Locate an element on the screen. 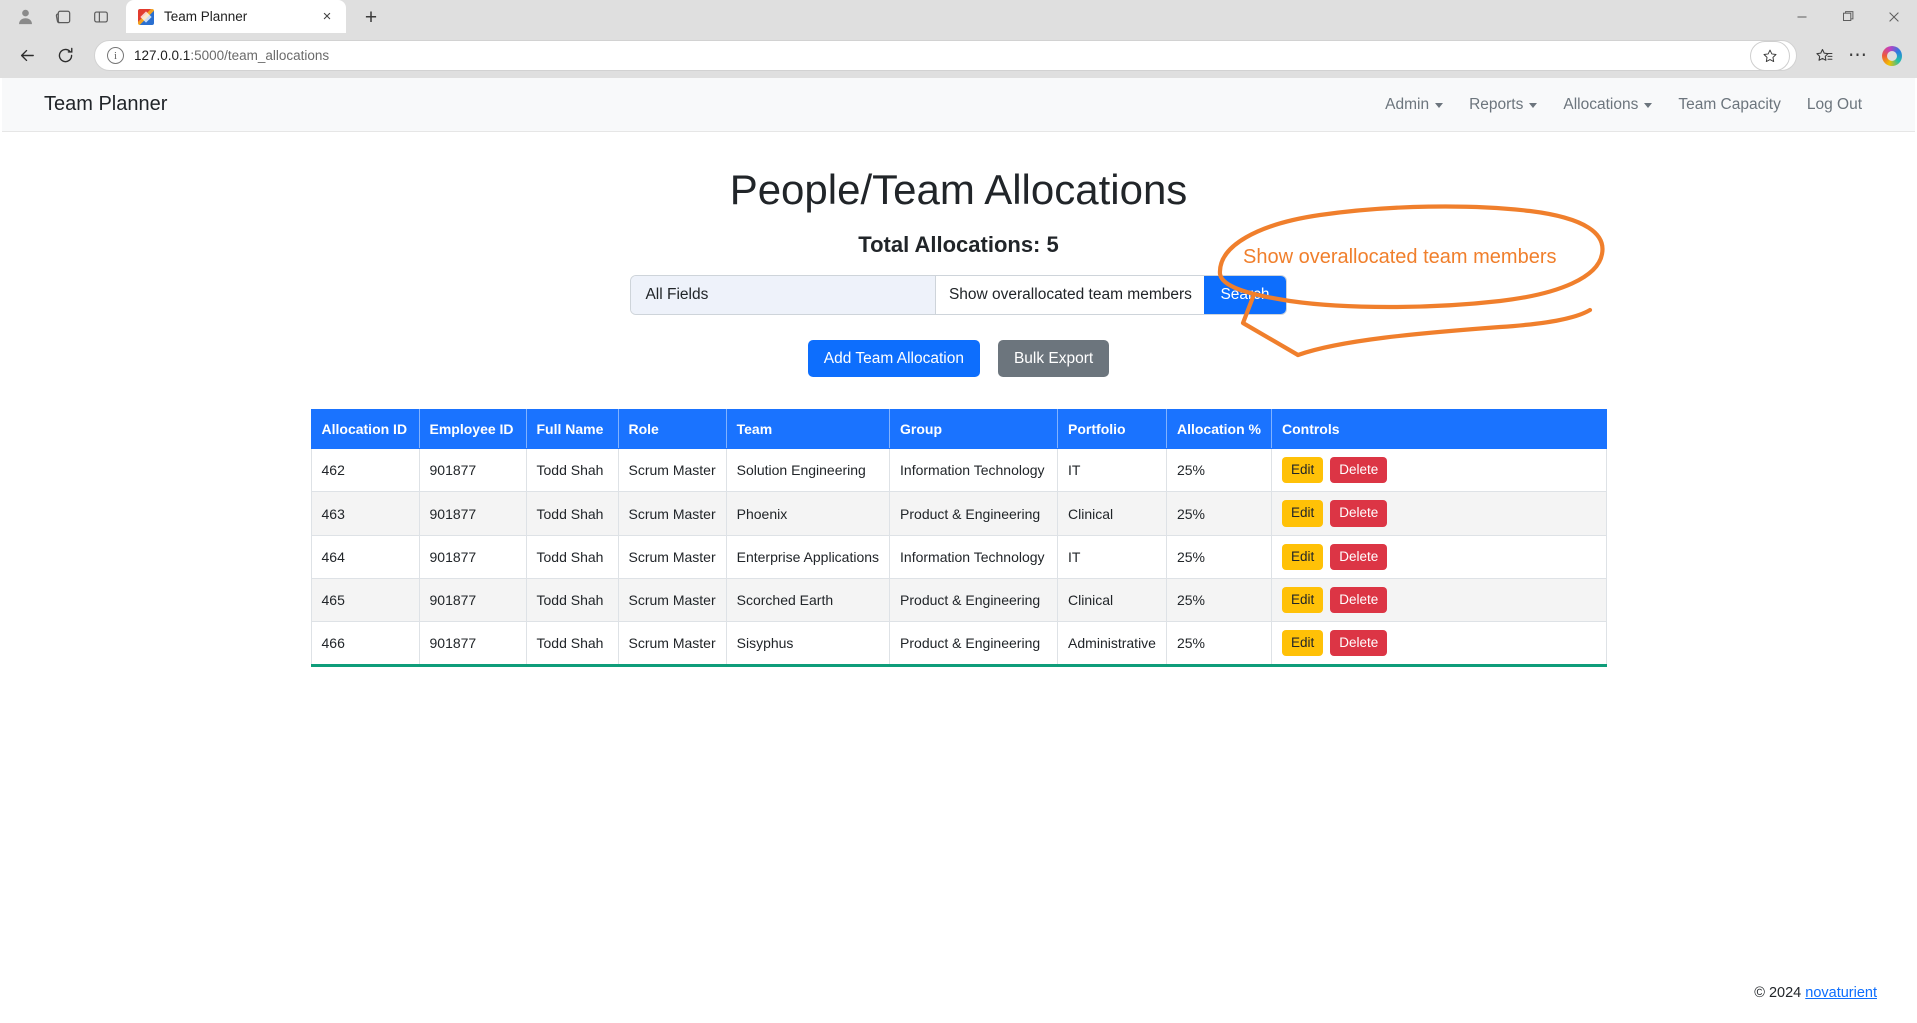 The width and height of the screenshot is (1917, 1023). cell-group: Product & Engineering is located at coordinates (974, 513).